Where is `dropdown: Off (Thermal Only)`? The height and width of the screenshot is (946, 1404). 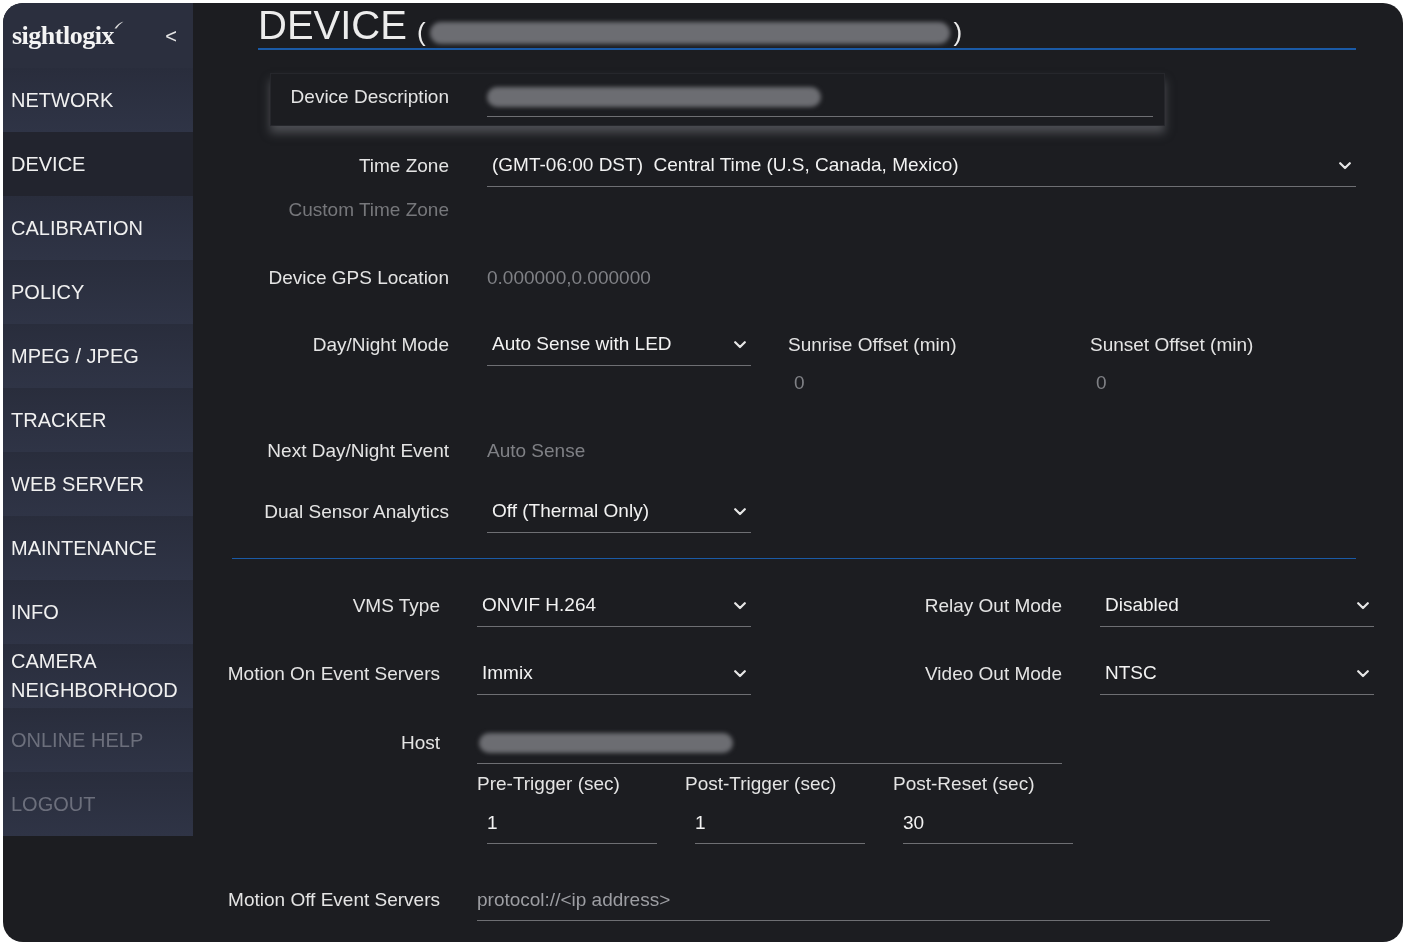 dropdown: Off (Thermal Only) is located at coordinates (619, 512).